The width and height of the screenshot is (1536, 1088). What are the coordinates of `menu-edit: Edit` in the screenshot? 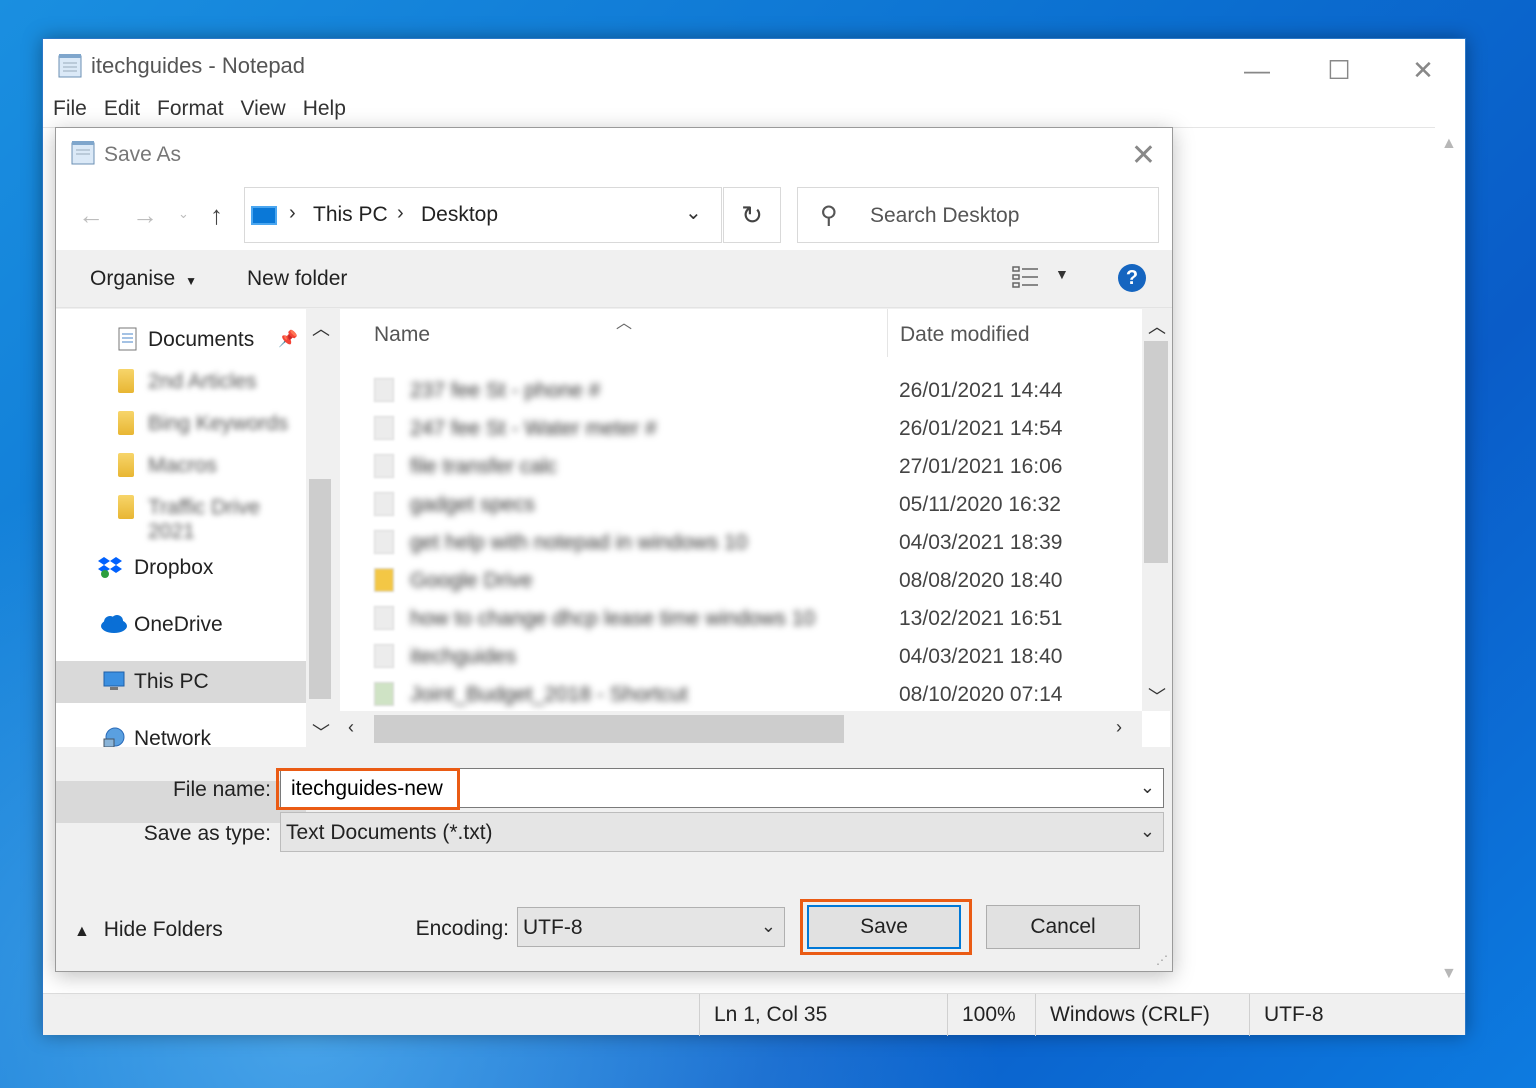 It's located at (122, 112).